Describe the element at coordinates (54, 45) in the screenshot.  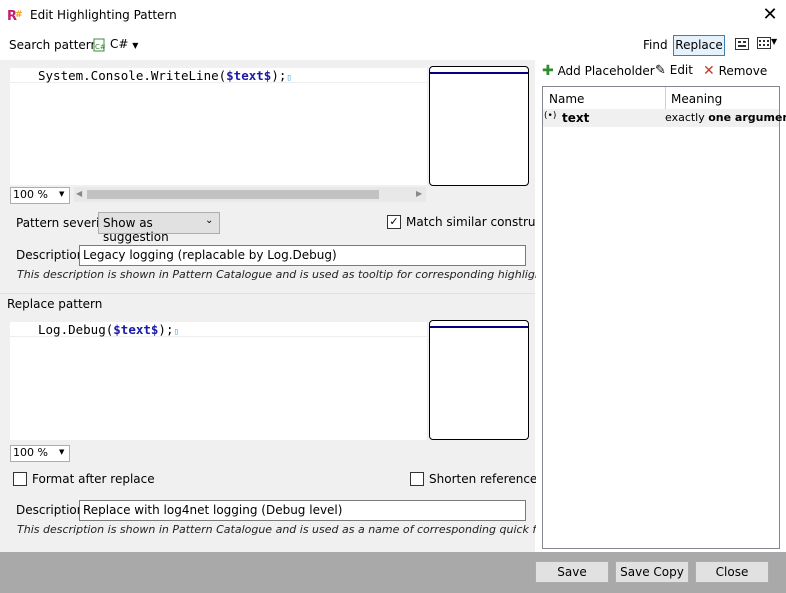
I see `search-pattern-label: Search pattern` at that location.